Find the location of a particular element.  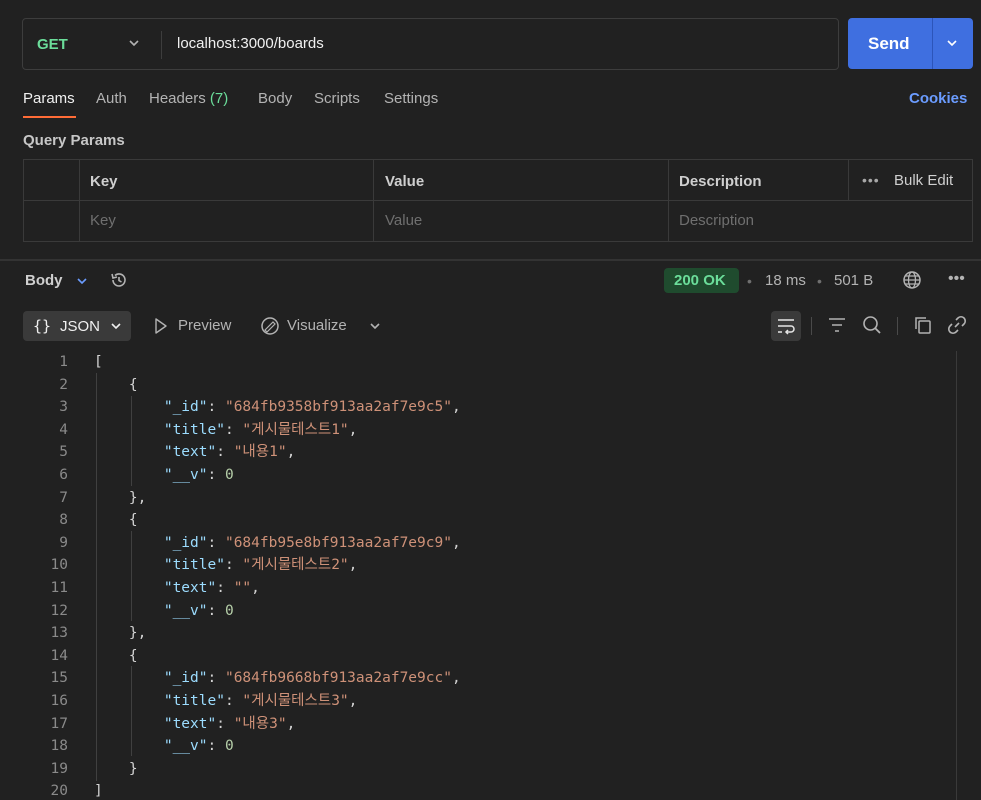

code-line: 2 { is located at coordinates (480, 385).